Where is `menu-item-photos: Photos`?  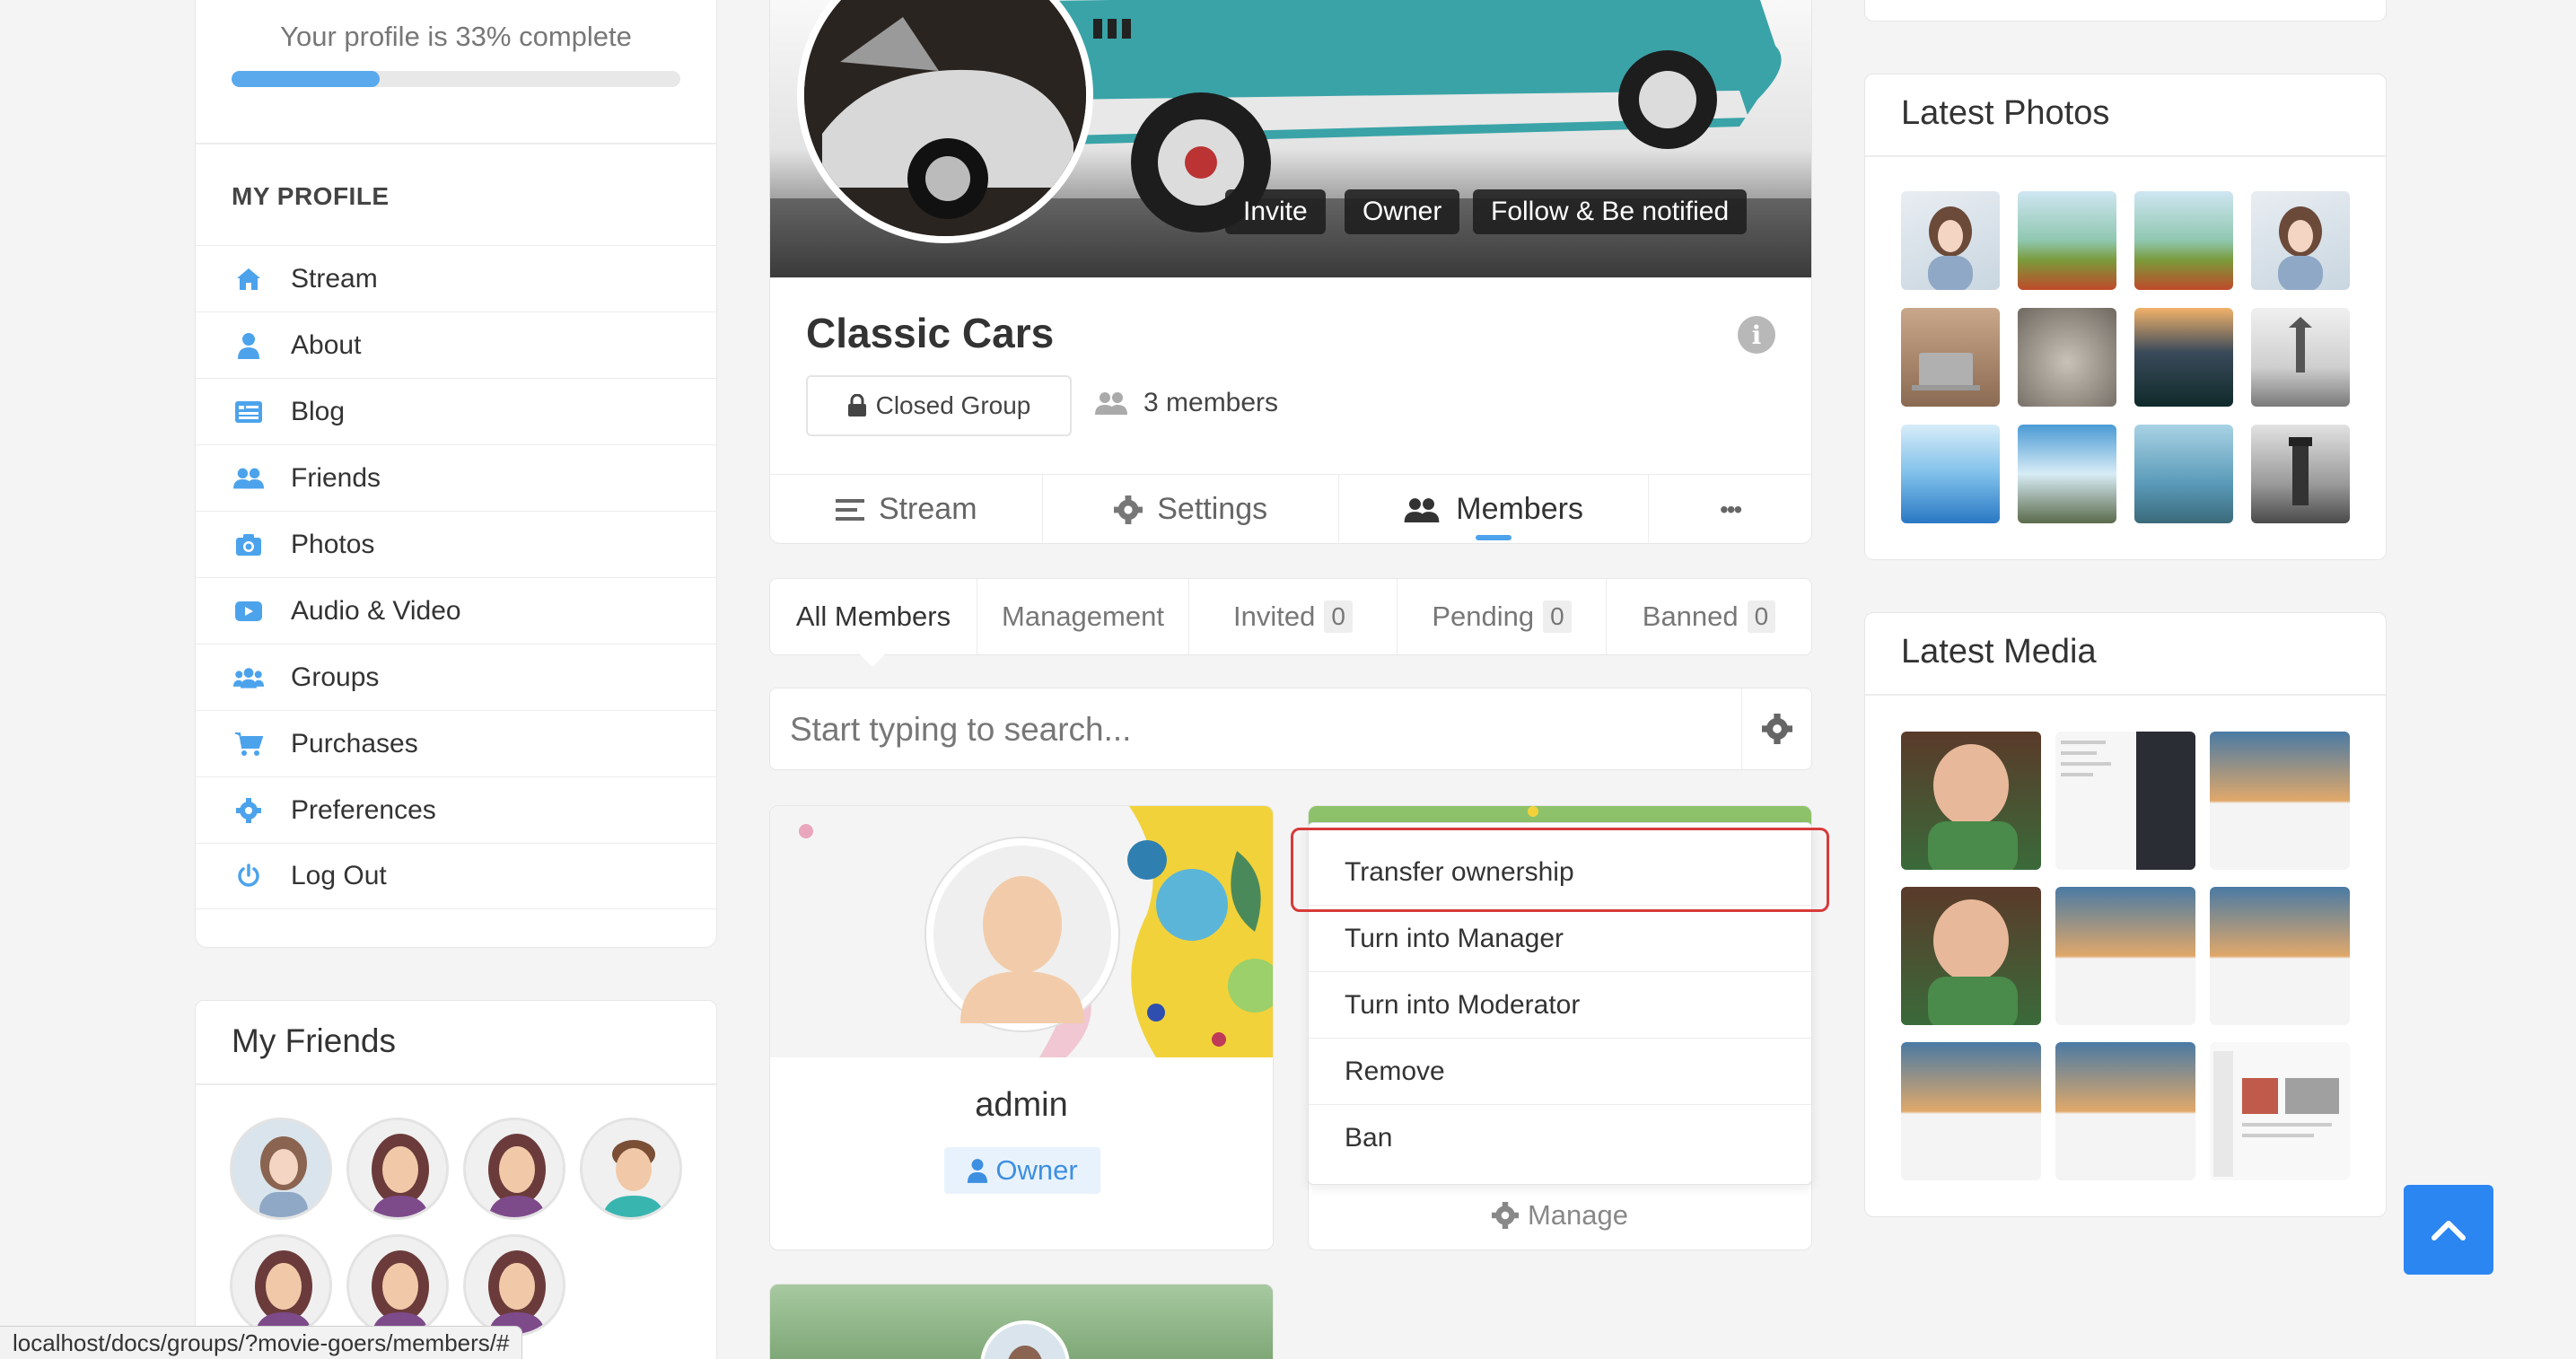 menu-item-photos: Photos is located at coordinates (456, 544).